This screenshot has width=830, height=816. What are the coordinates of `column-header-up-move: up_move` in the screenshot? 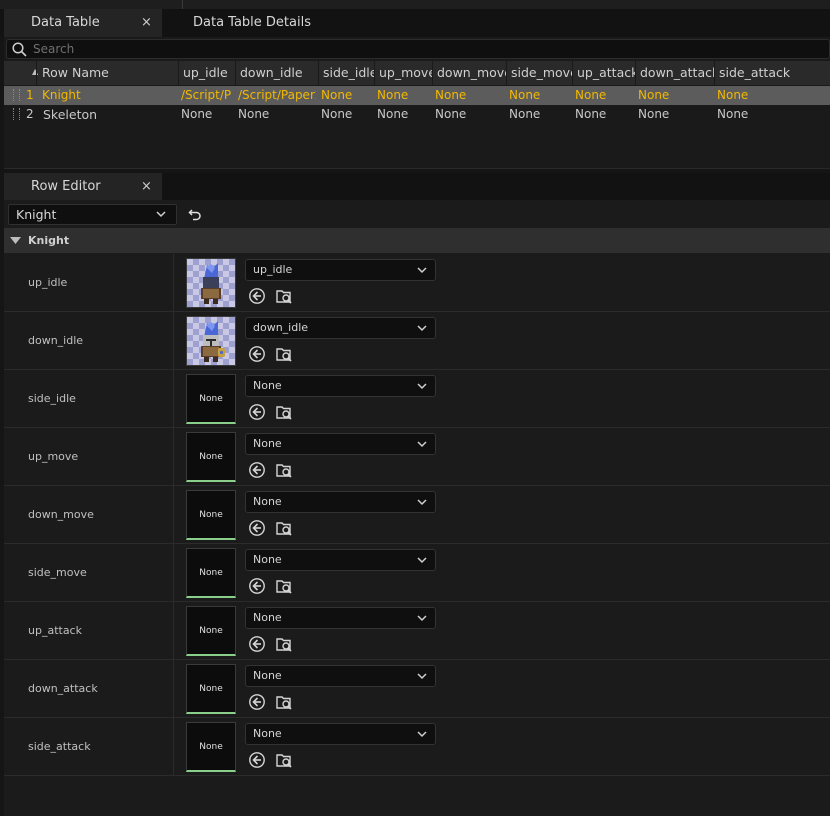 It's located at (403, 73).